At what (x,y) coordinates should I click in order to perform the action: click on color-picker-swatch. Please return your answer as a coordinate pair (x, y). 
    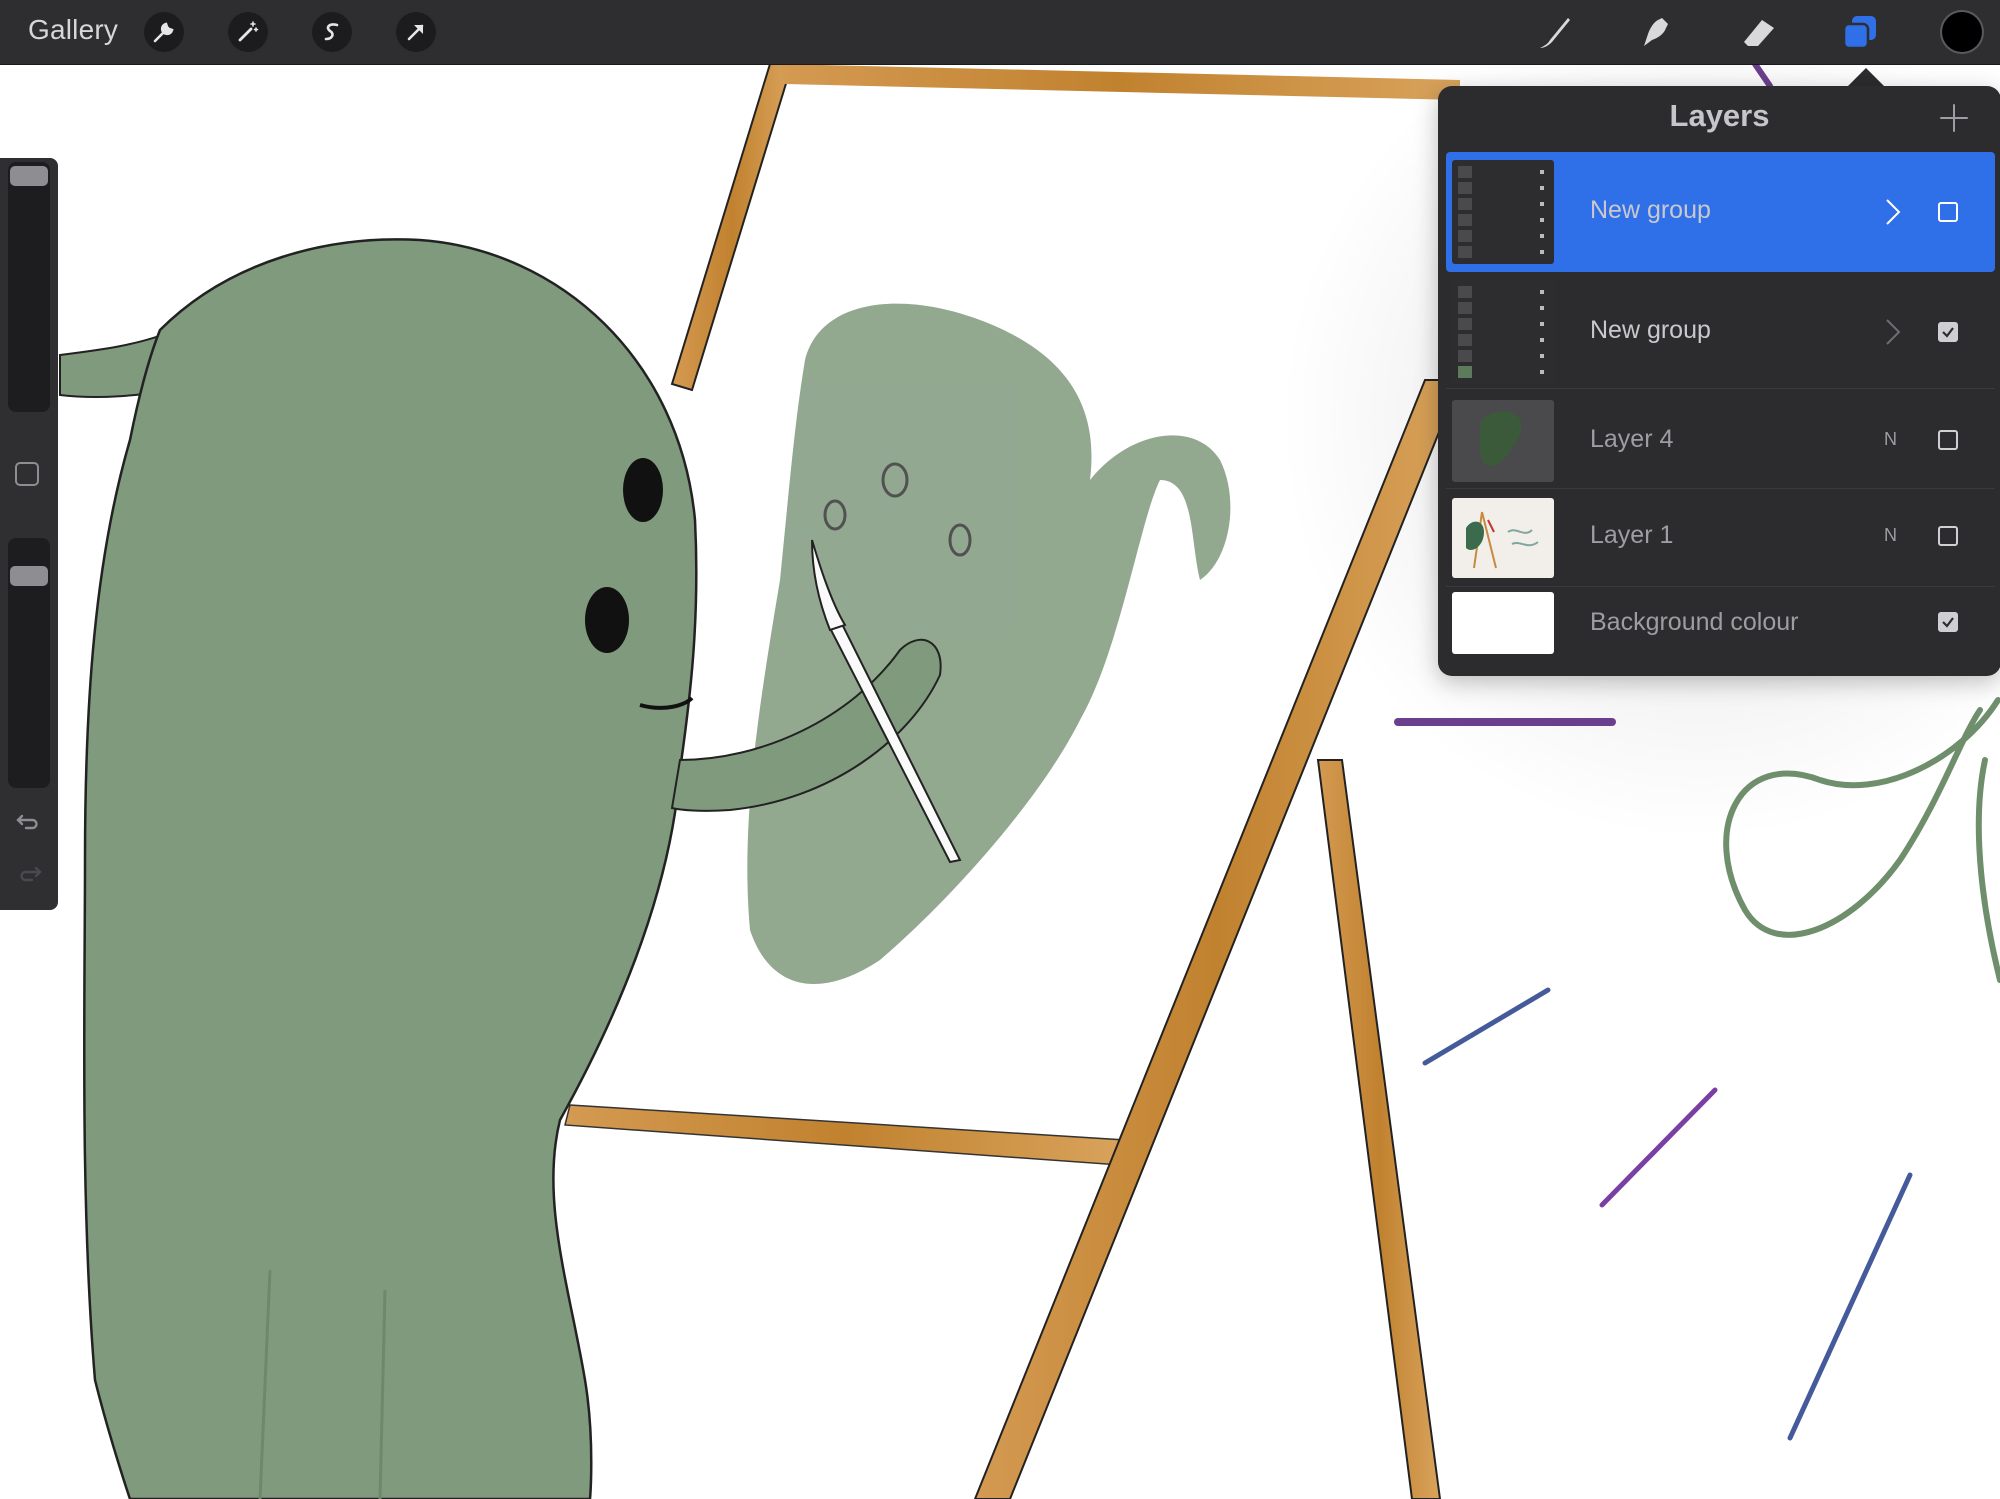
    Looking at the image, I should click on (1962, 32).